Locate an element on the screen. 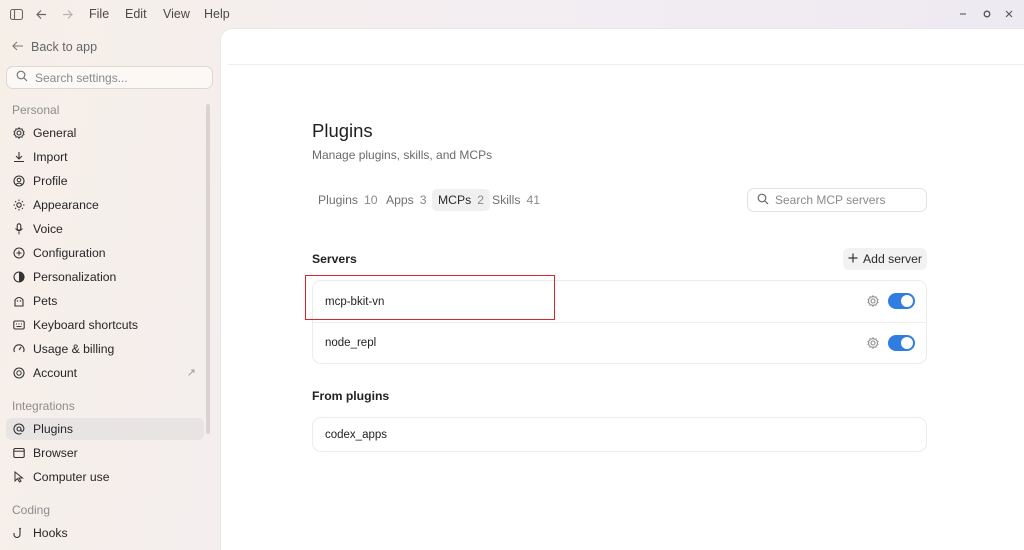 The width and height of the screenshot is (1024, 550). sidebar-item-profile: Profile is located at coordinates (105, 181).